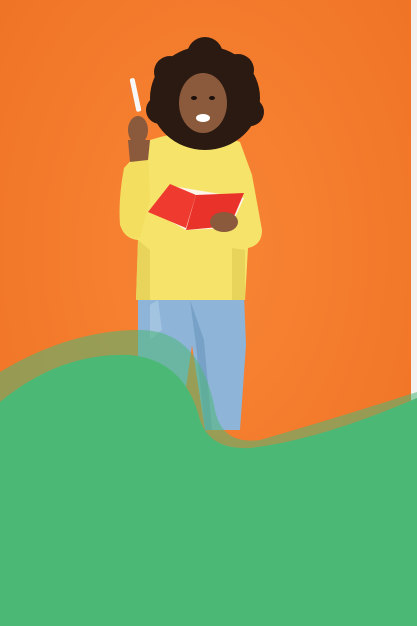 This screenshot has height=626, width=417. Describe the element at coordinates (203, 103) in the screenshot. I see `face` at that location.